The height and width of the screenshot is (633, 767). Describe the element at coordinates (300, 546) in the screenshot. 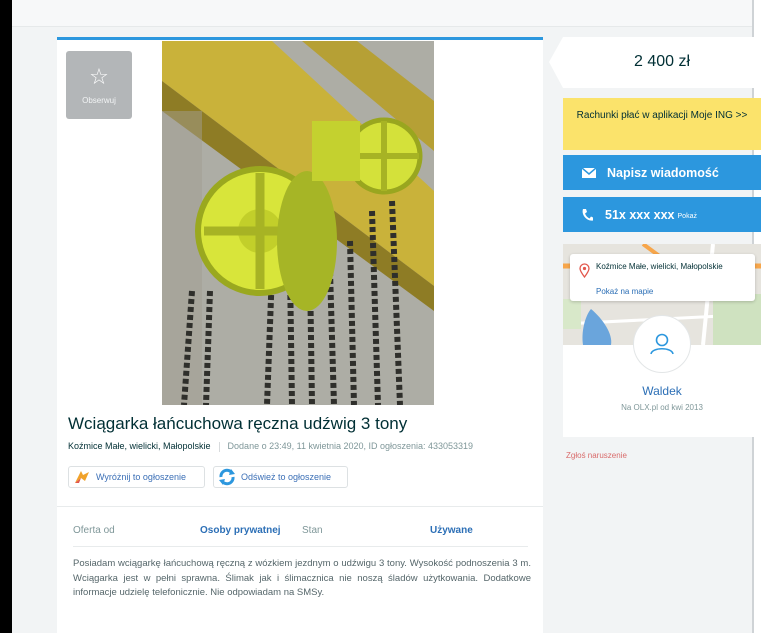

I see `params-divider` at that location.